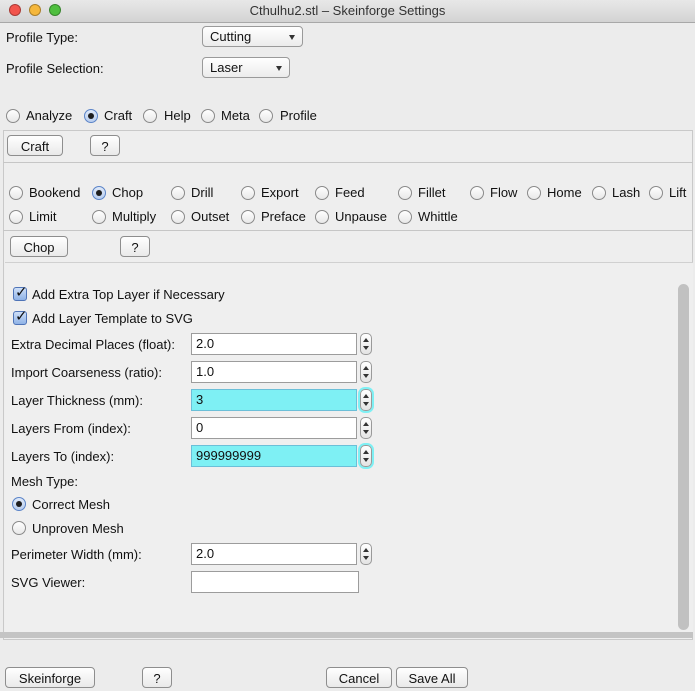  I want to click on plugin-bookend-label: Bookend, so click(55, 192).